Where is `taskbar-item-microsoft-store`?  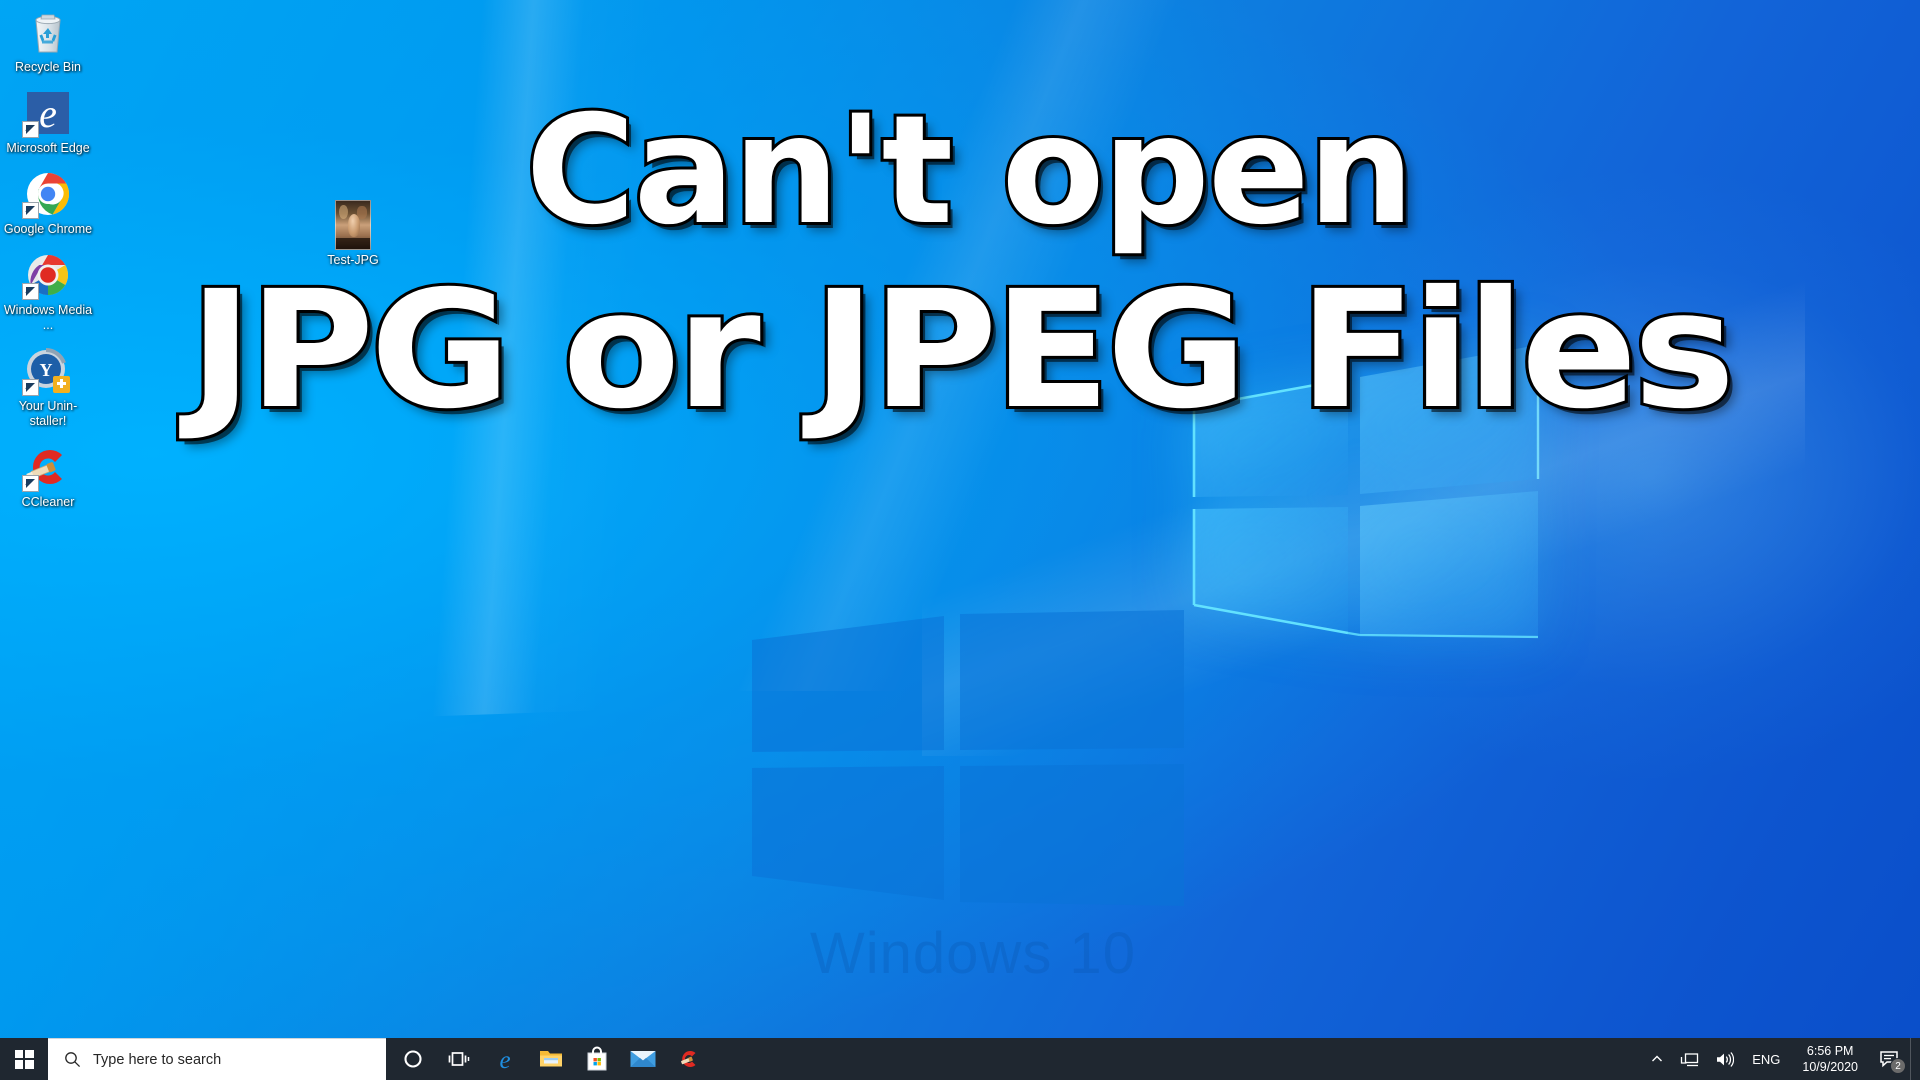 taskbar-item-microsoft-store is located at coordinates (597, 1059).